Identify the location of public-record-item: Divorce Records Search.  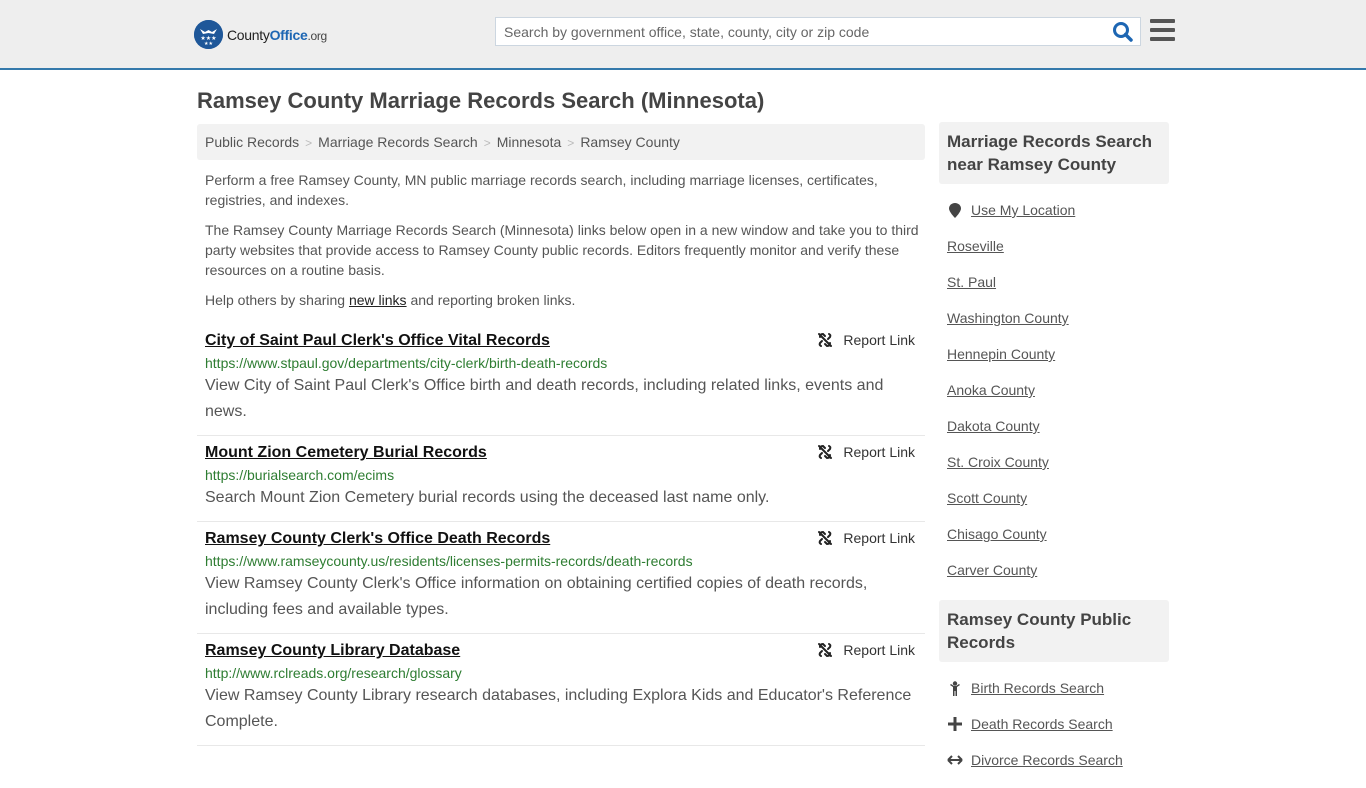
(1054, 760).